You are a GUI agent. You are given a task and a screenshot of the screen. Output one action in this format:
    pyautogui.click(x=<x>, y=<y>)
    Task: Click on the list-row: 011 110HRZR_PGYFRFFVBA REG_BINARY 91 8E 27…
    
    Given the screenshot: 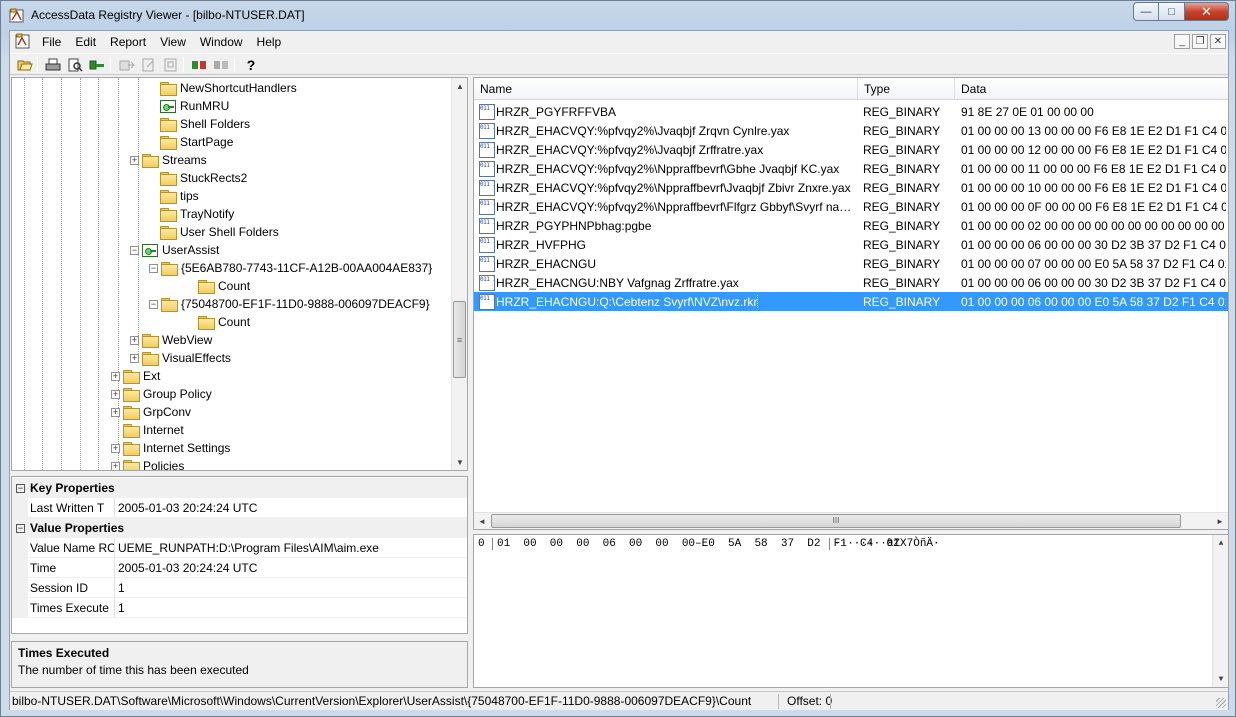 What is the action you would take?
    pyautogui.click(x=851, y=111)
    